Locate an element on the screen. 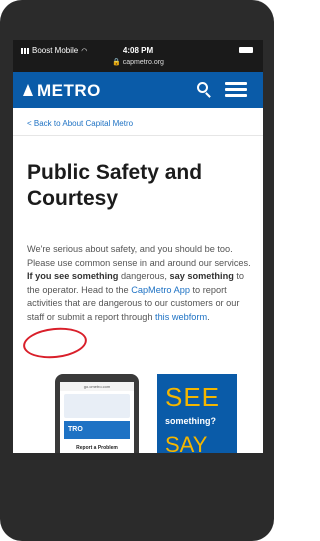  logo-mark-icon is located at coordinates (28, 91).